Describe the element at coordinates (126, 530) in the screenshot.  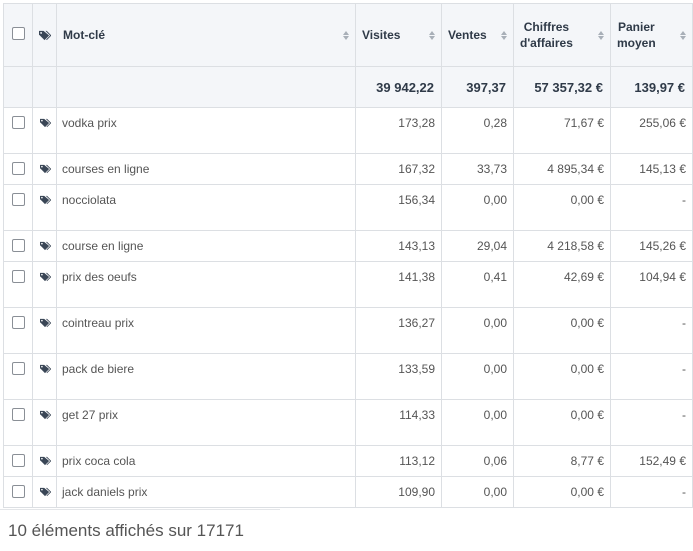
I see `pagination-summary: 10 éléments affichés sur 17171` at that location.